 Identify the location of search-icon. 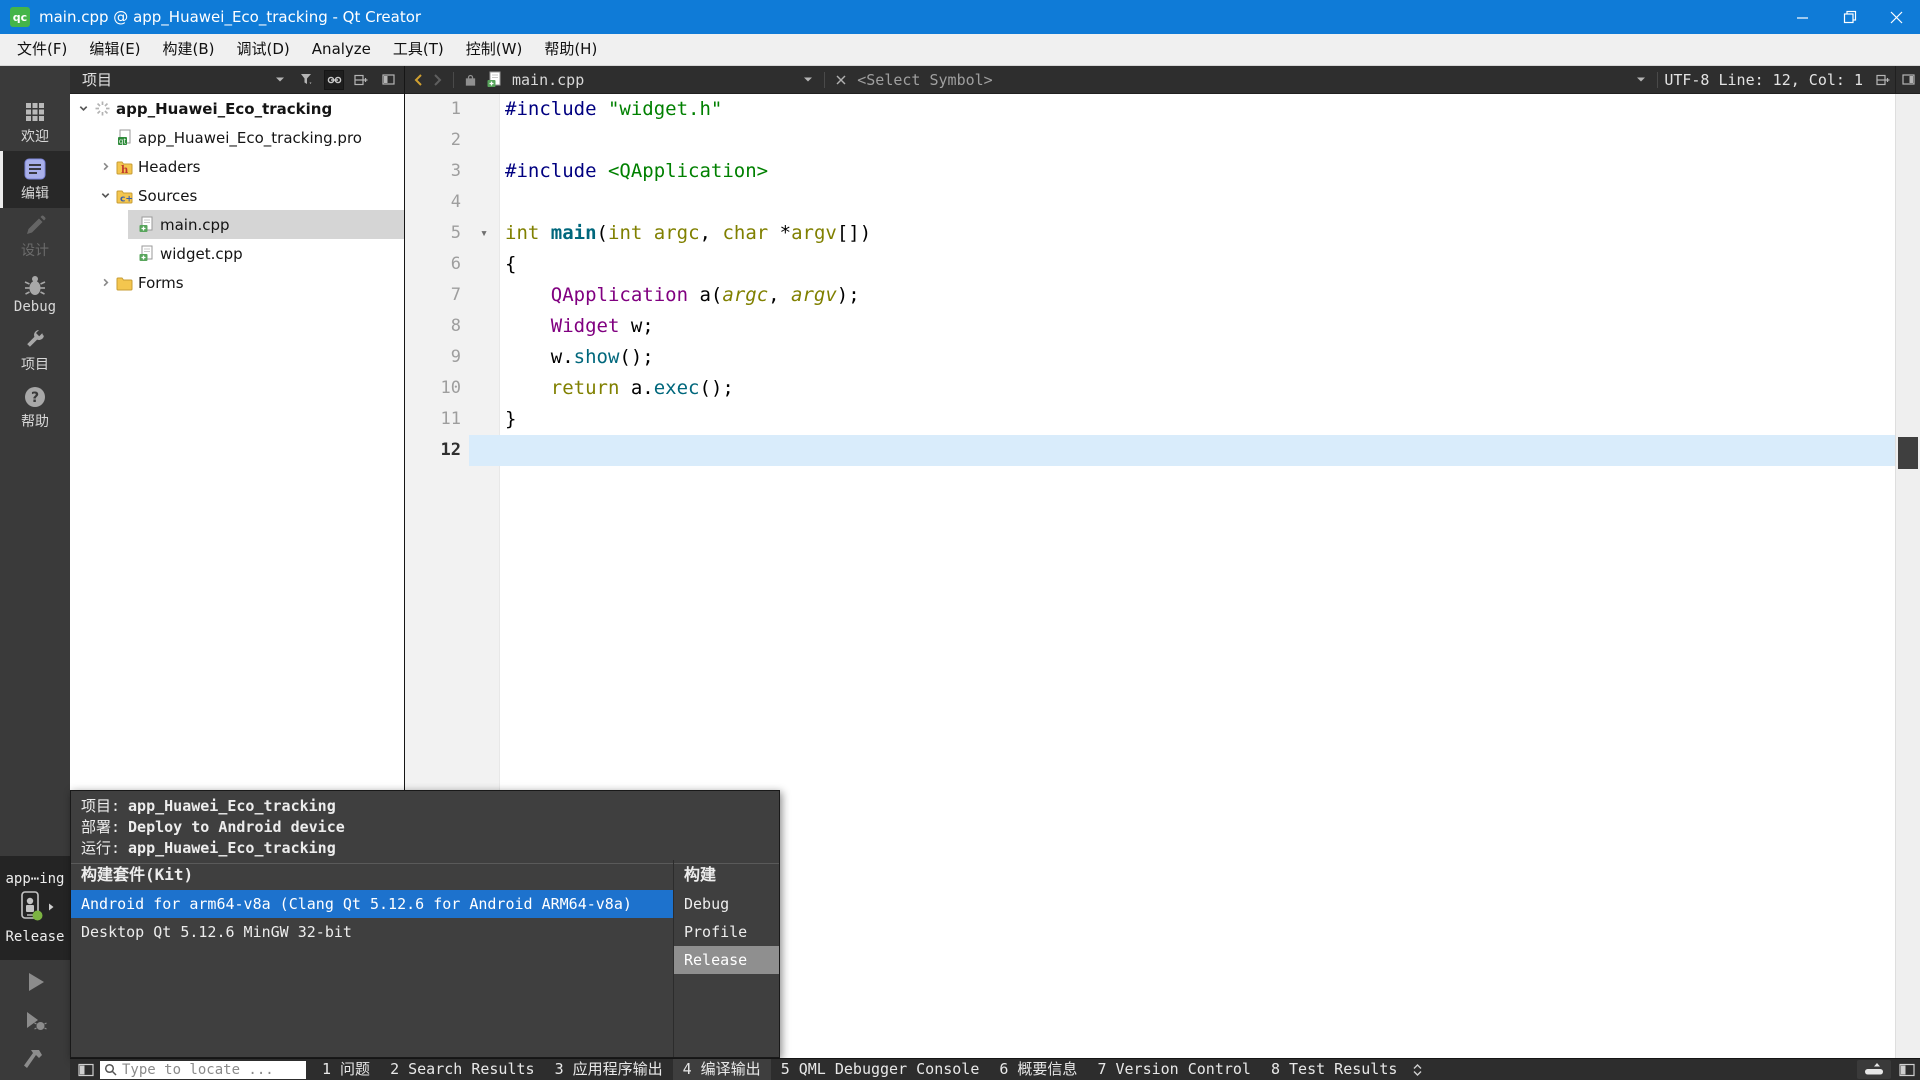
(110, 1069).